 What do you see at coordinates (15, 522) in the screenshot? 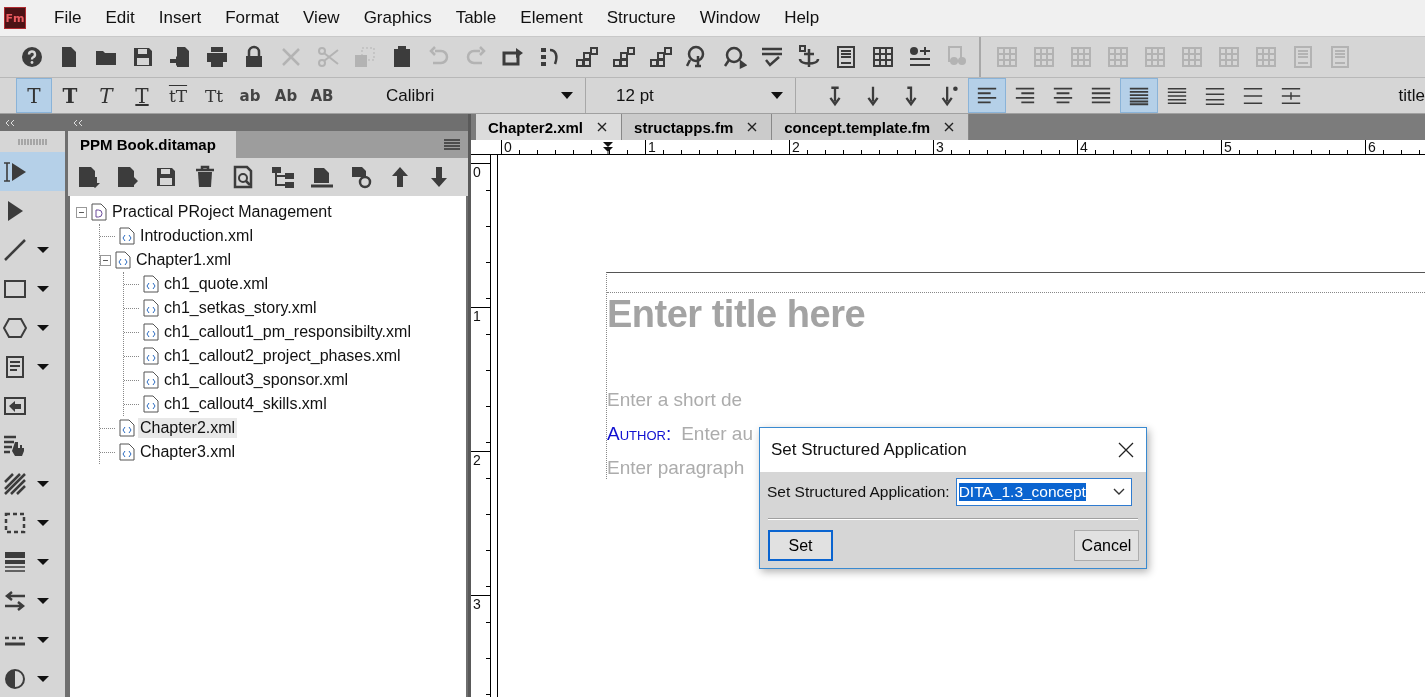
I see `dashed-square-icon` at bounding box center [15, 522].